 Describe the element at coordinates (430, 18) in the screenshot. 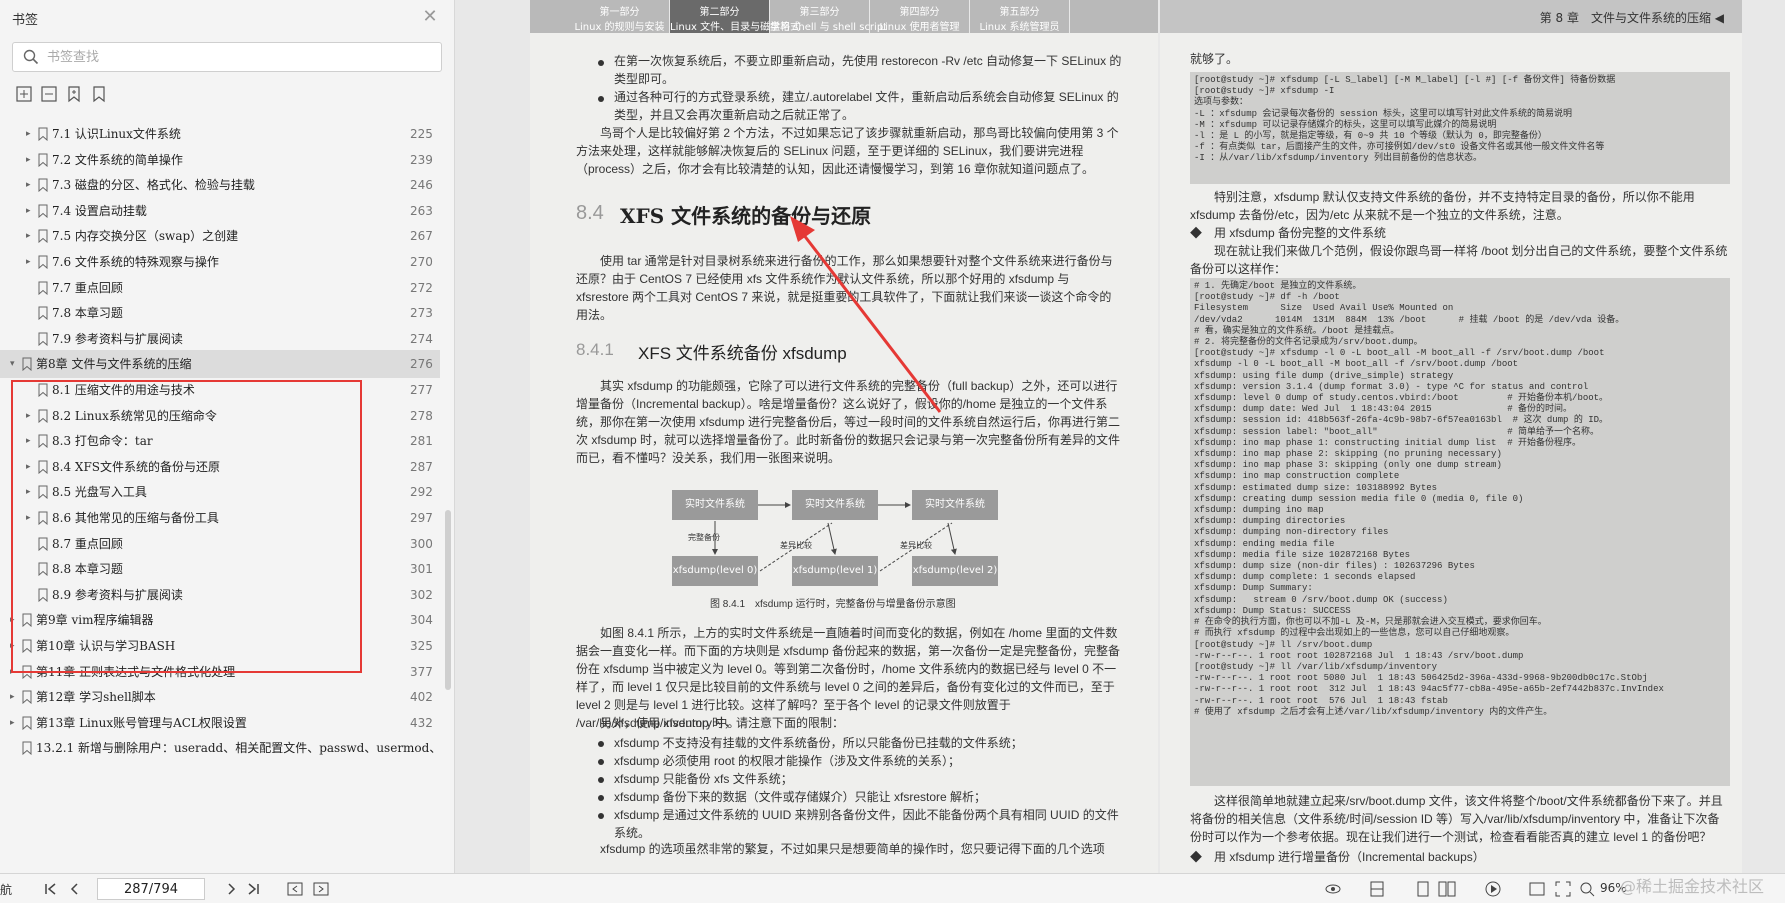

I see `close-icon: ✕` at that location.